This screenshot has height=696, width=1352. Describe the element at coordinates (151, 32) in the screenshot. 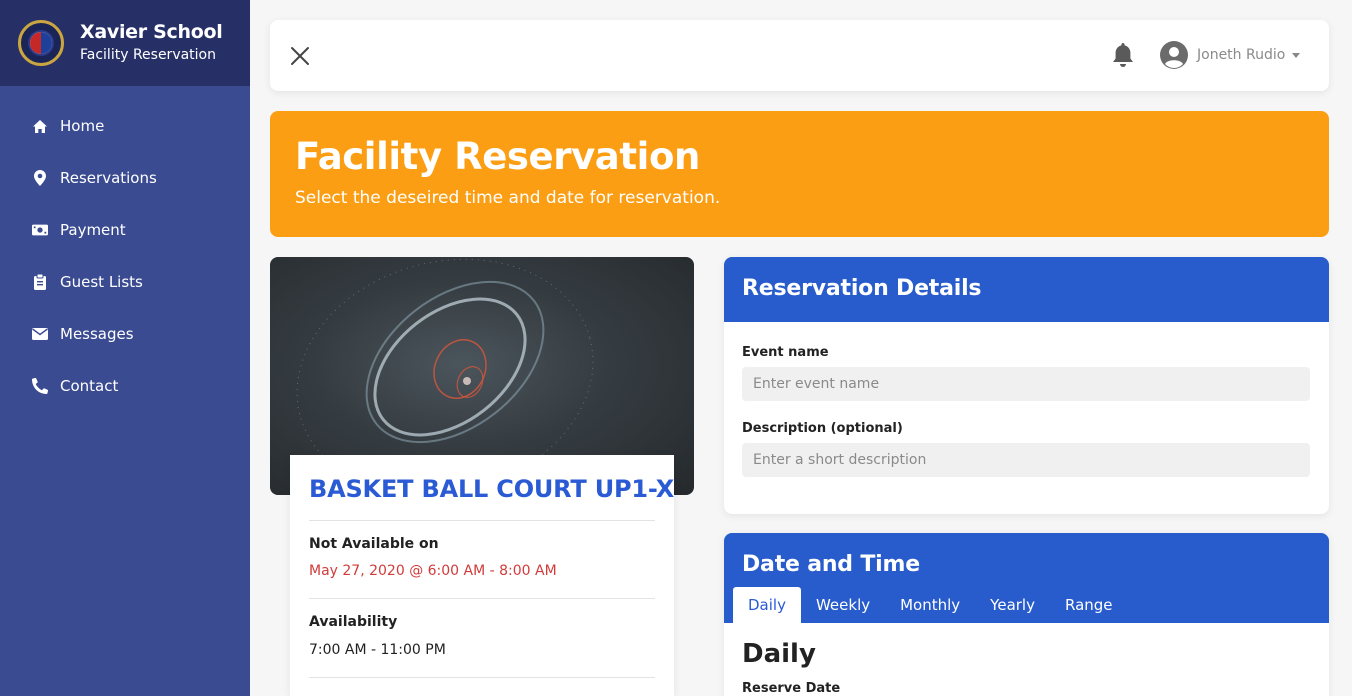

I see `brand-title: Xavier School` at that location.